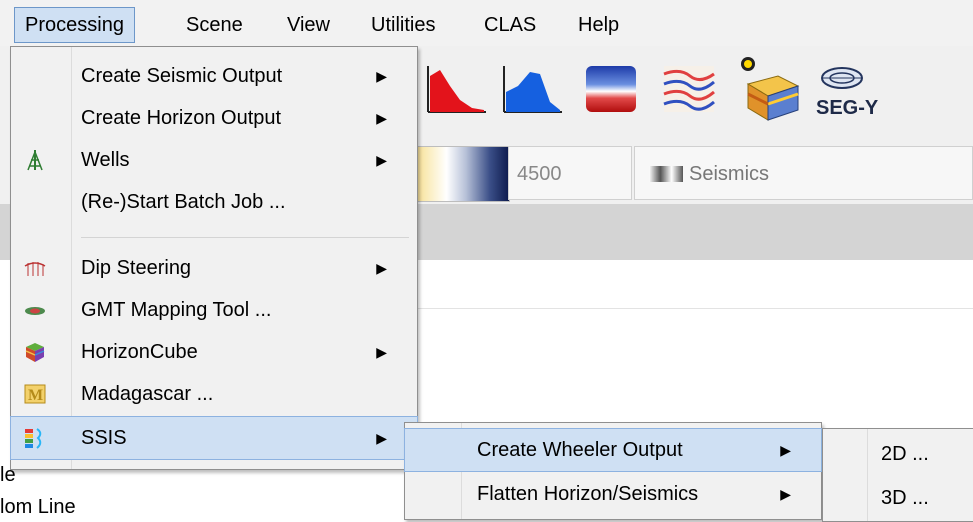  I want to click on ssis-icon, so click(33, 438).